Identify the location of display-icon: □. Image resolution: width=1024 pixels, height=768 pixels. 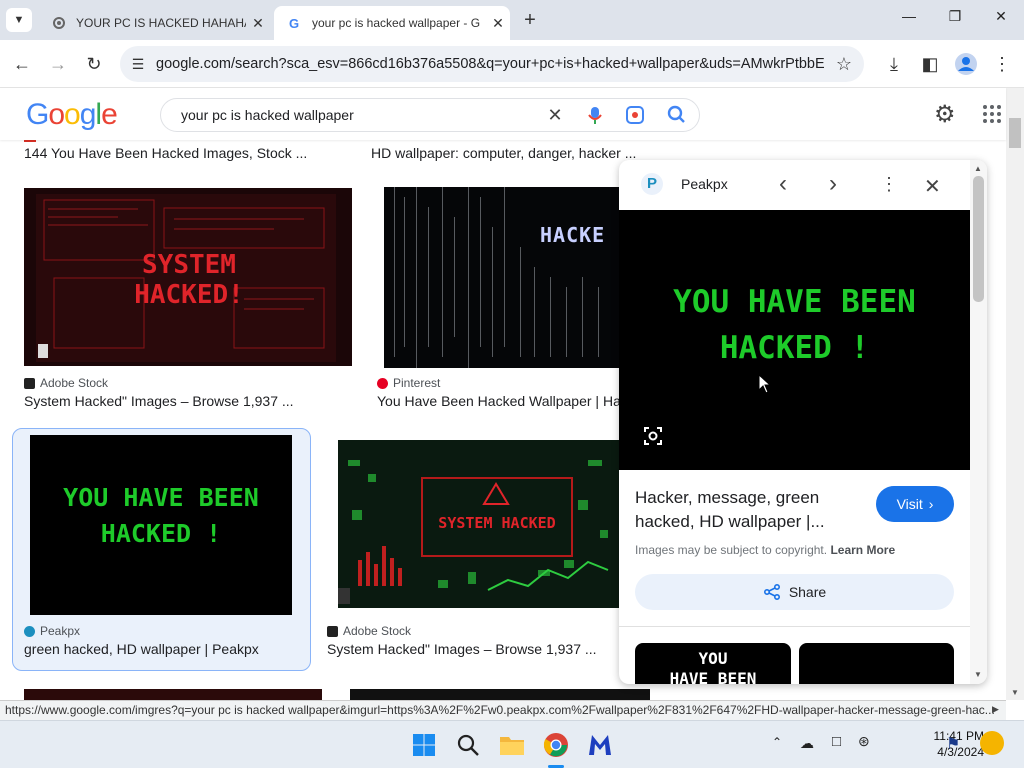
(836, 741).